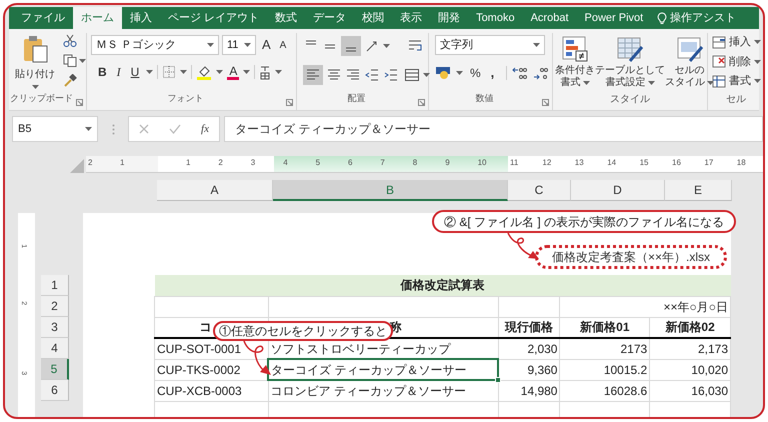 The width and height of the screenshot is (768, 422). What do you see at coordinates (329, 18) in the screenshot?
I see `ribbon-tab: データ` at bounding box center [329, 18].